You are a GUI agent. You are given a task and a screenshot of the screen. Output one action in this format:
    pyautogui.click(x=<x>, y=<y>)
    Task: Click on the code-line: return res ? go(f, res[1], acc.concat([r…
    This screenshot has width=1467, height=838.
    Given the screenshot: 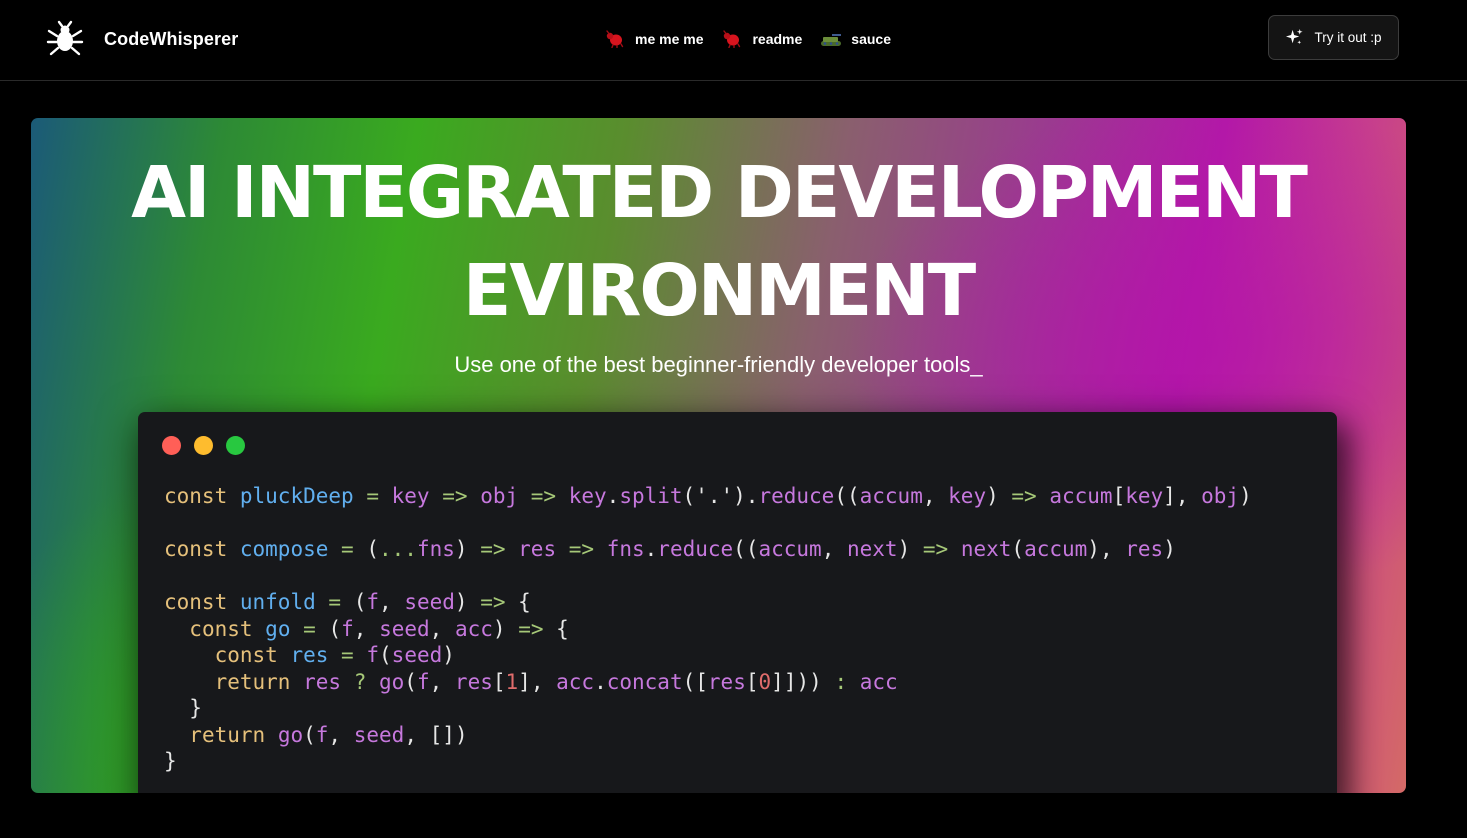 What is the action you would take?
    pyautogui.click(x=556, y=681)
    